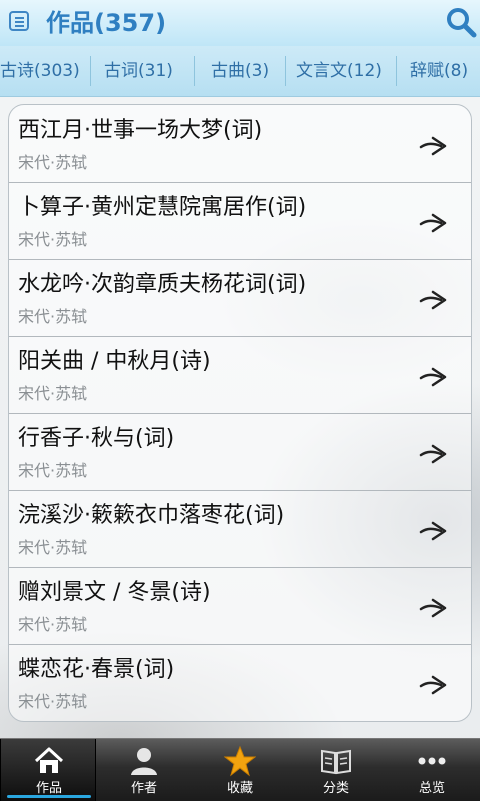 The height and width of the screenshot is (801, 480). Describe the element at coordinates (138, 71) in the screenshot. I see `tab-guci: 古词(31)` at that location.